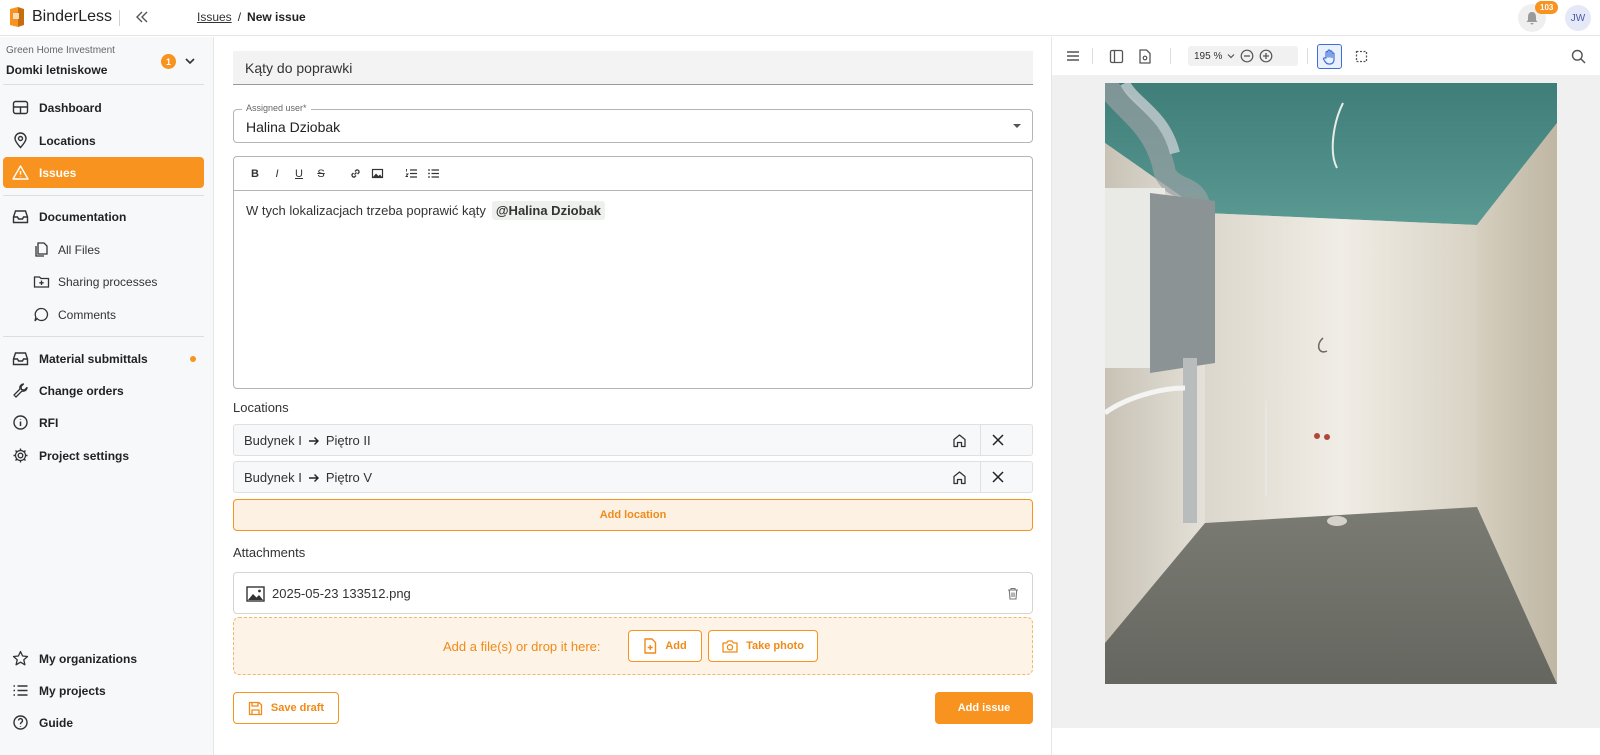 This screenshot has width=1600, height=755. I want to click on sidebar-item-material-submittals: Material submittals, so click(103, 358).